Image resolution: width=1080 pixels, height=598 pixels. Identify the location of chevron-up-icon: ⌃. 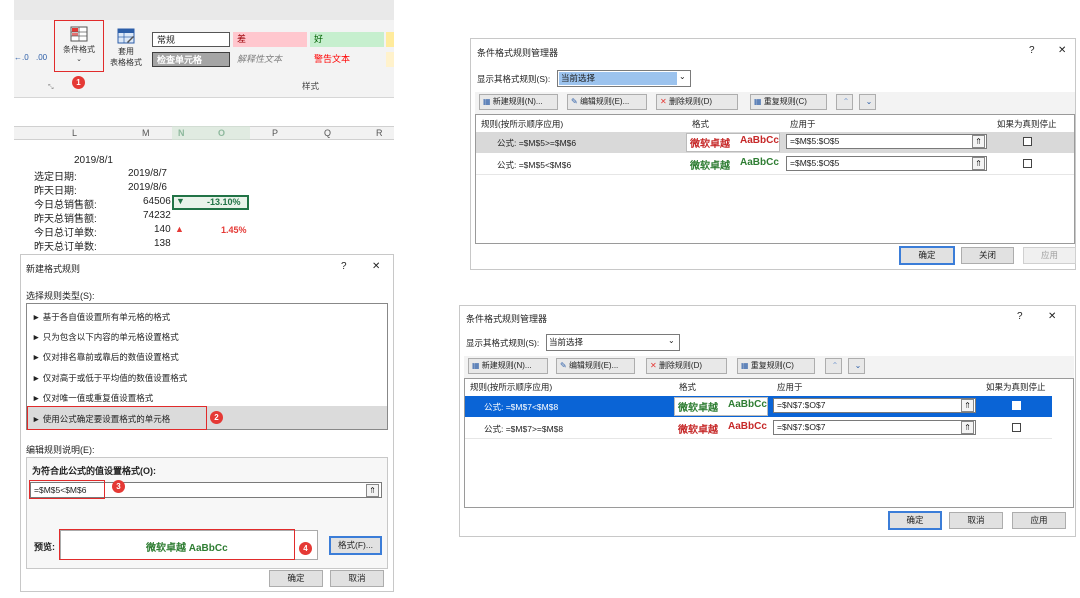
(835, 365).